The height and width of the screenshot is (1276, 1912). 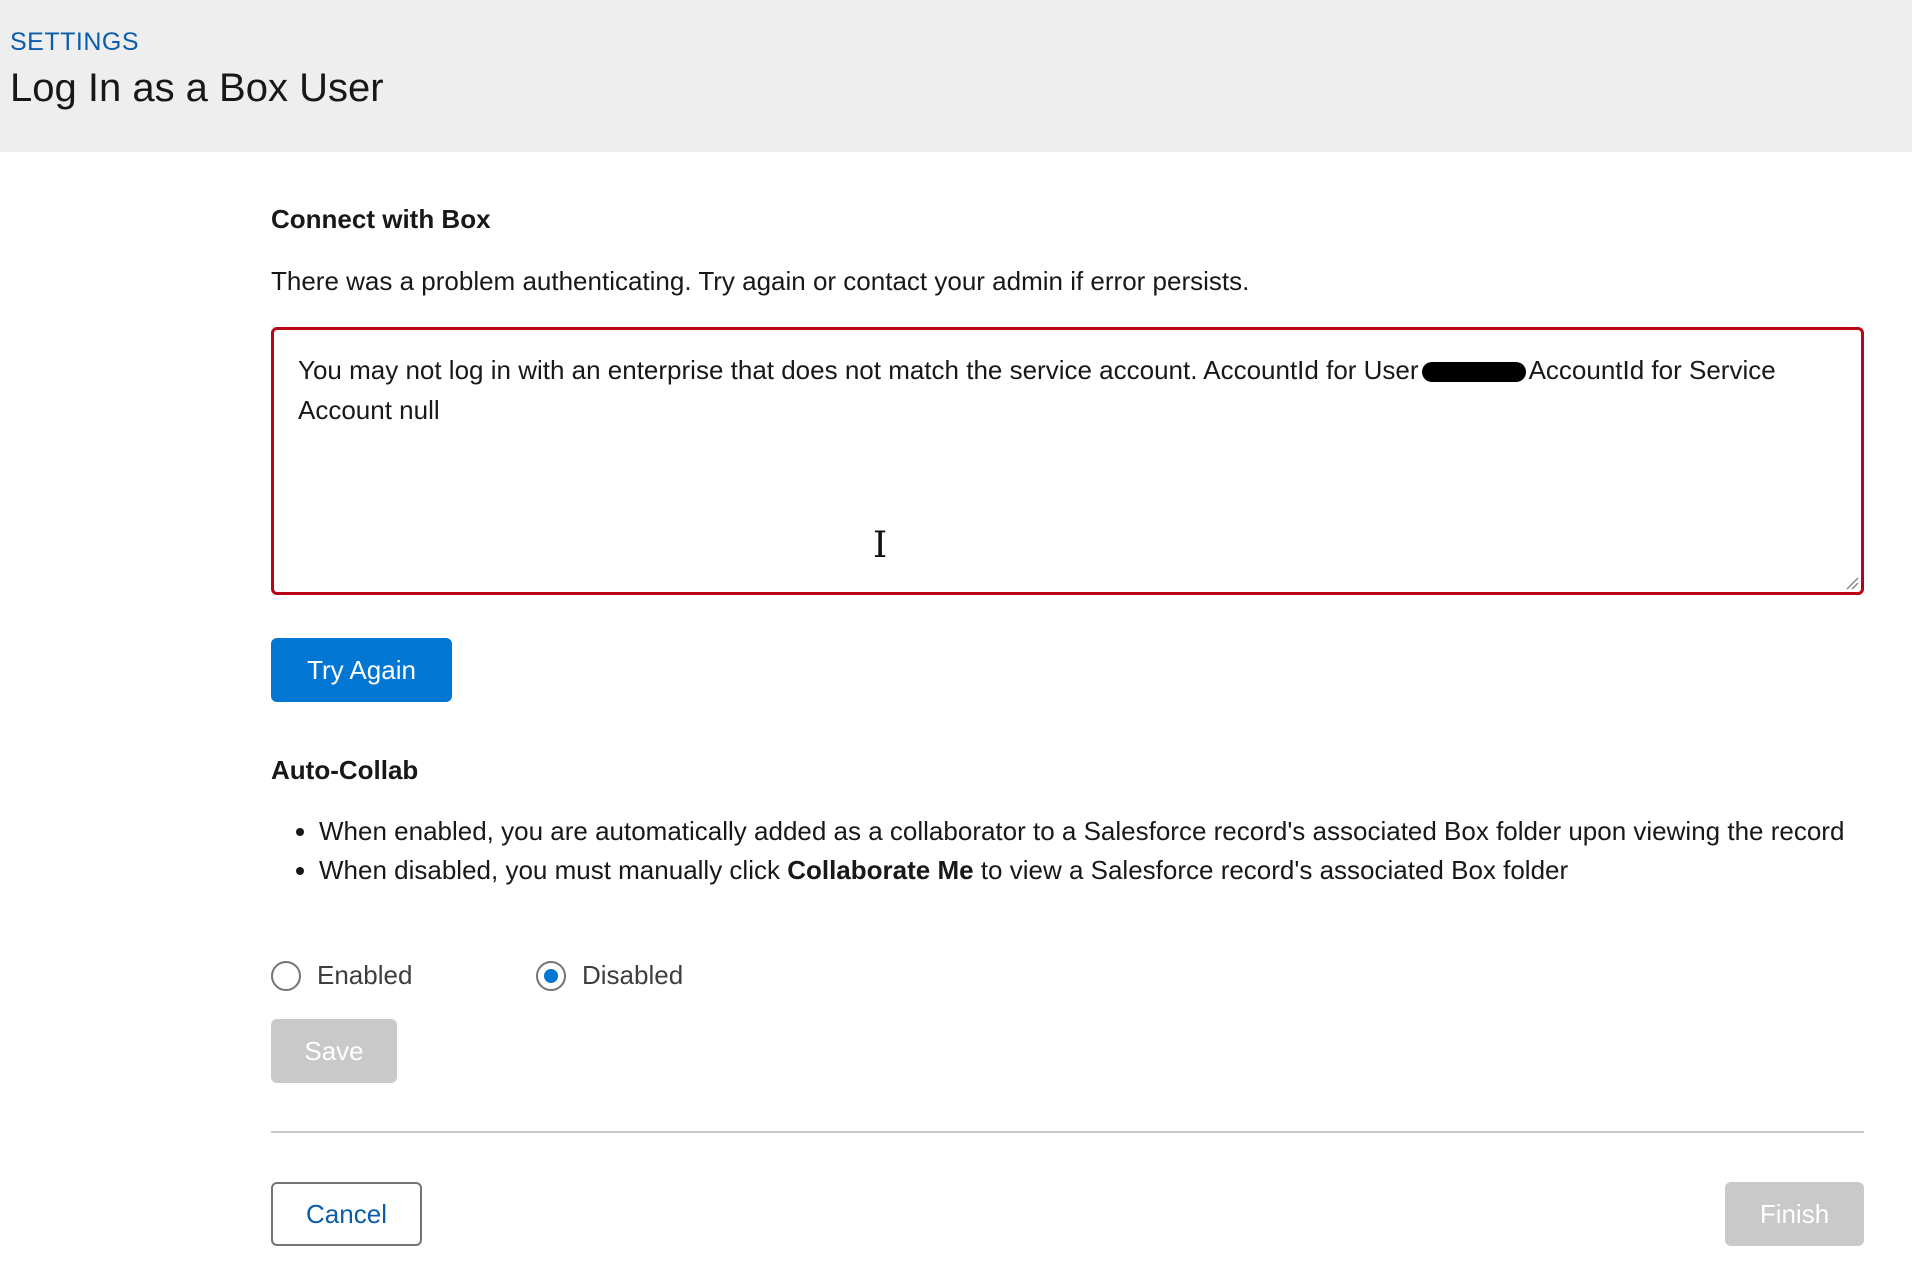 I want to click on redacted-account-id, so click(x=1473, y=372).